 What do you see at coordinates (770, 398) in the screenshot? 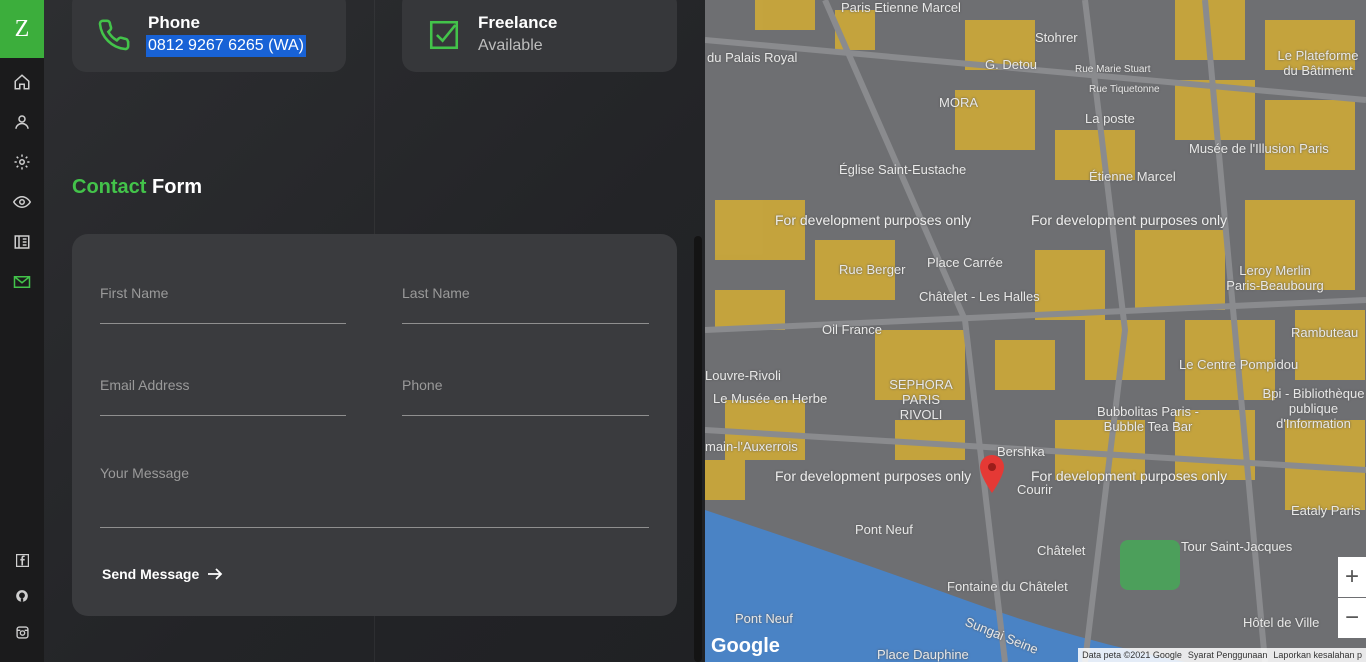
I see `map-label: Le Musée en Herbe` at bounding box center [770, 398].